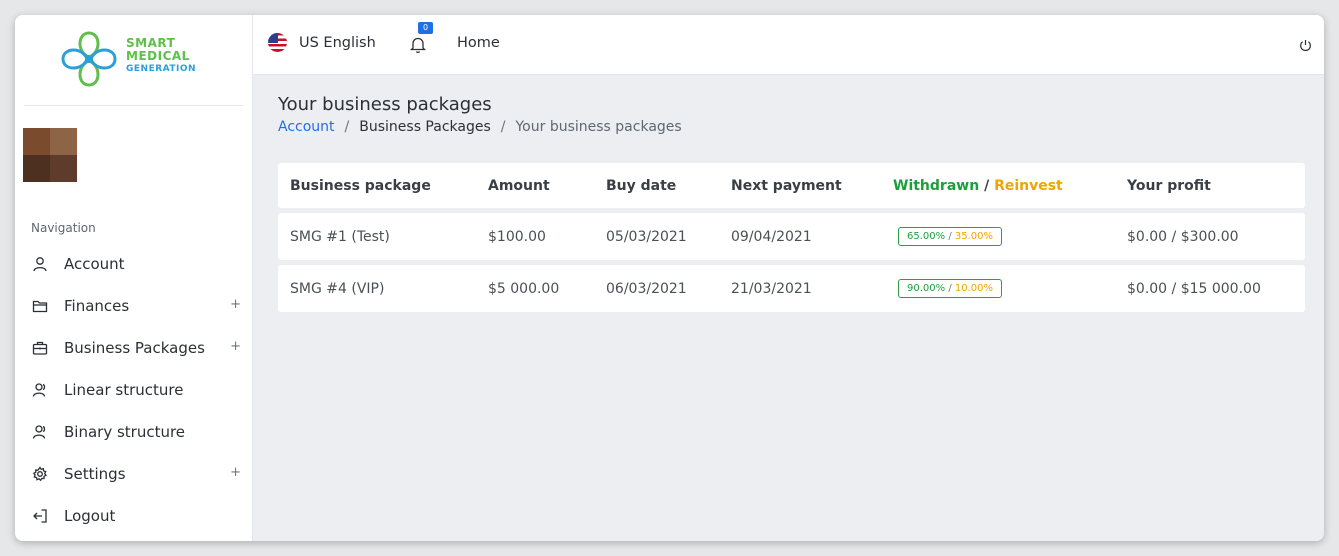  What do you see at coordinates (771, 288) in the screenshot?
I see `cell-next-payment: 21/03/2021` at bounding box center [771, 288].